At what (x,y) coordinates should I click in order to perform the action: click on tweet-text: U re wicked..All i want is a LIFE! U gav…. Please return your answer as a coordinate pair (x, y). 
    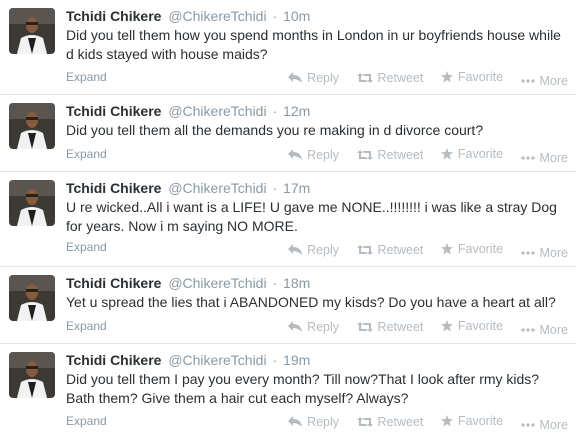
    Looking at the image, I should click on (311, 216).